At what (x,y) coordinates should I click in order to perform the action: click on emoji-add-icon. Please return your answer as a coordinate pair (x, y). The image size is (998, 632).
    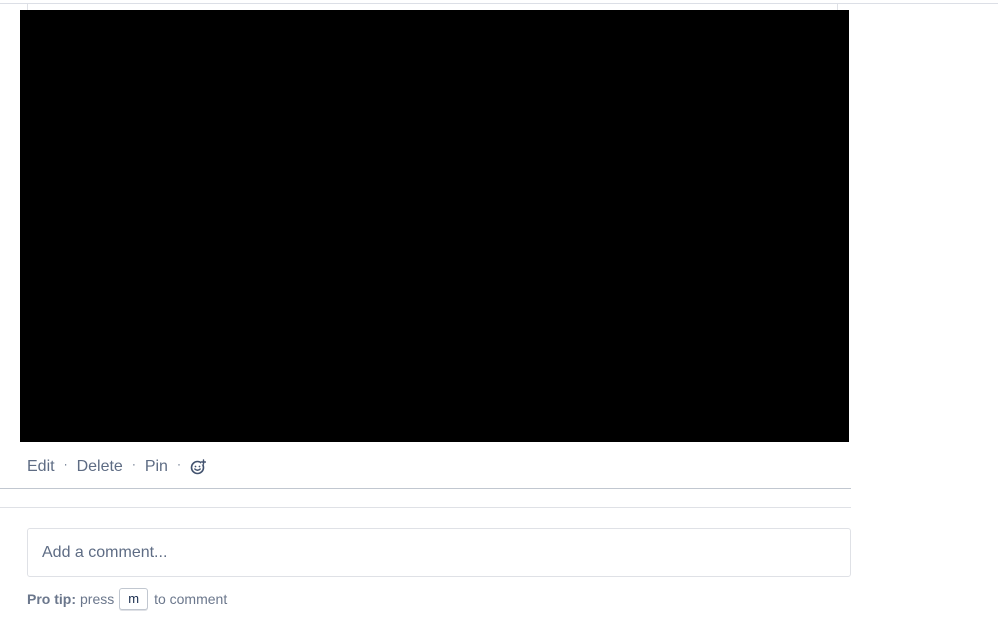
    Looking at the image, I should click on (198, 467).